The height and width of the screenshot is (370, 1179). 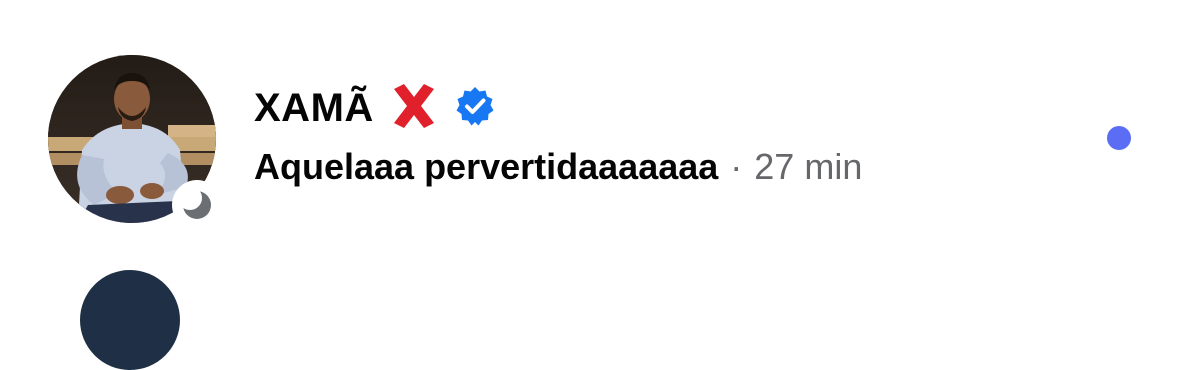 I want to click on message-preview-line: Aquelaaa pervertidaaaaaaa · 27 min, so click(x=558, y=167).